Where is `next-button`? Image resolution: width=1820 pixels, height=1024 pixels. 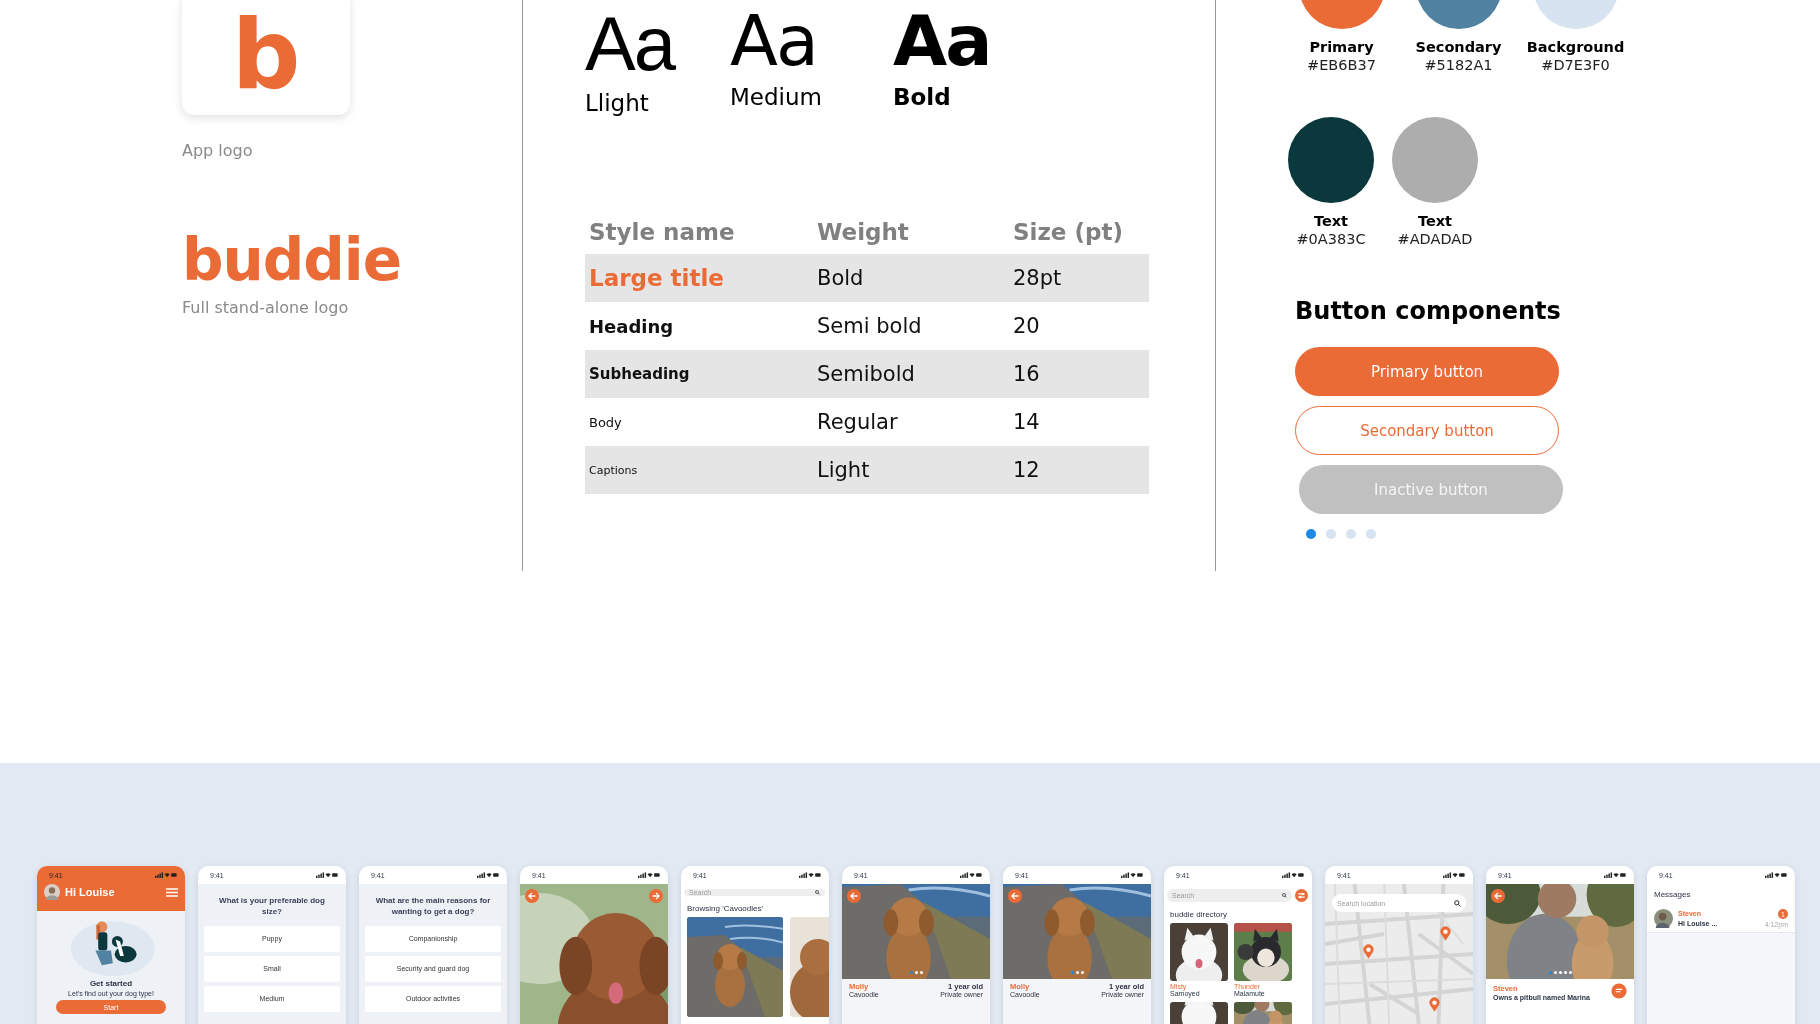
next-button is located at coordinates (656, 896).